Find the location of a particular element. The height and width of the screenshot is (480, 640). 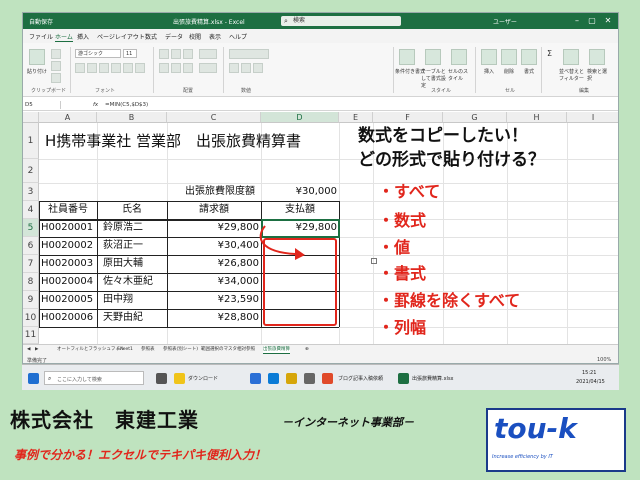

name-box: D5 is located at coordinates (43, 105).